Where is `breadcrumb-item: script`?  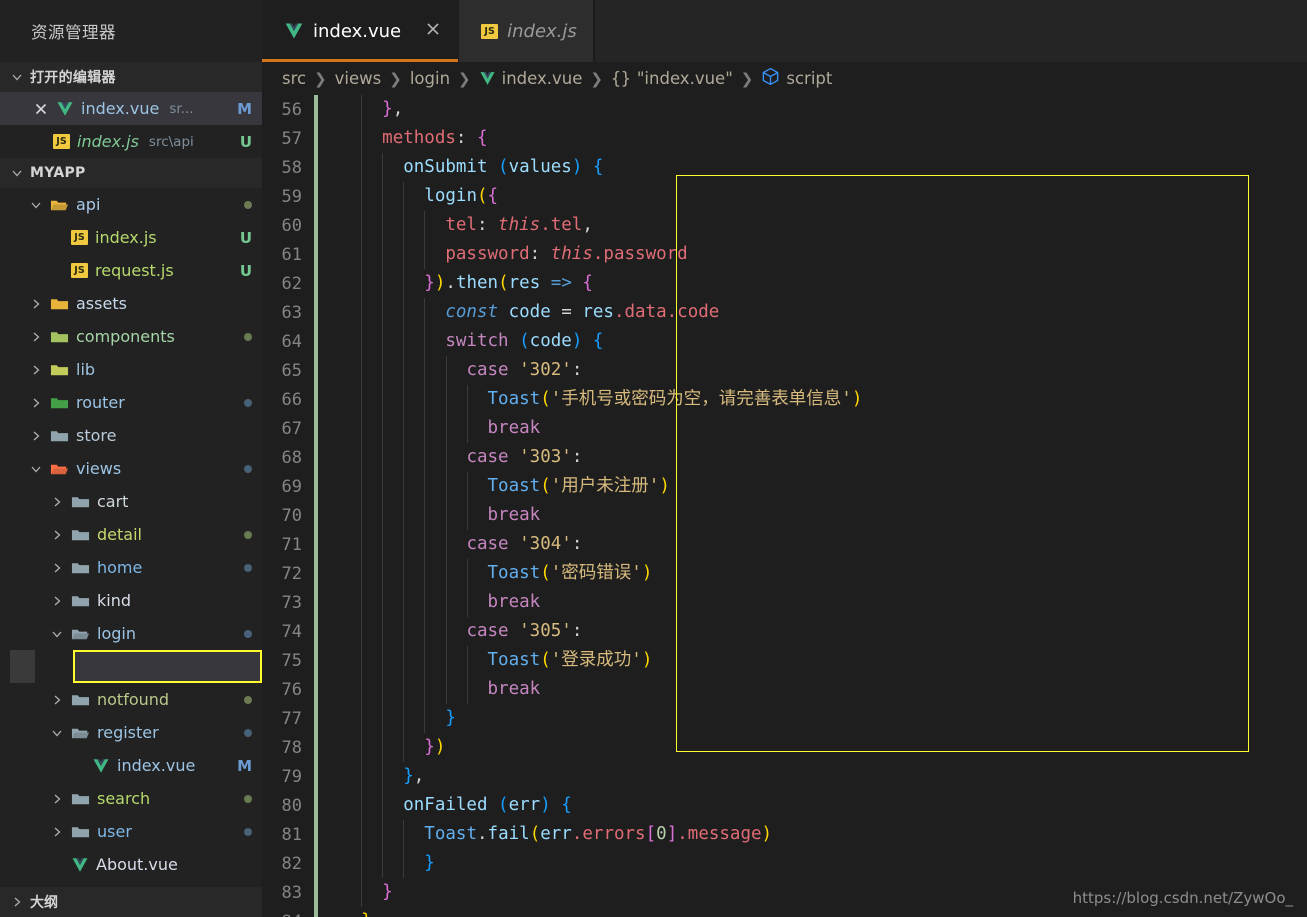
breadcrumb-item: script is located at coordinates (796, 78).